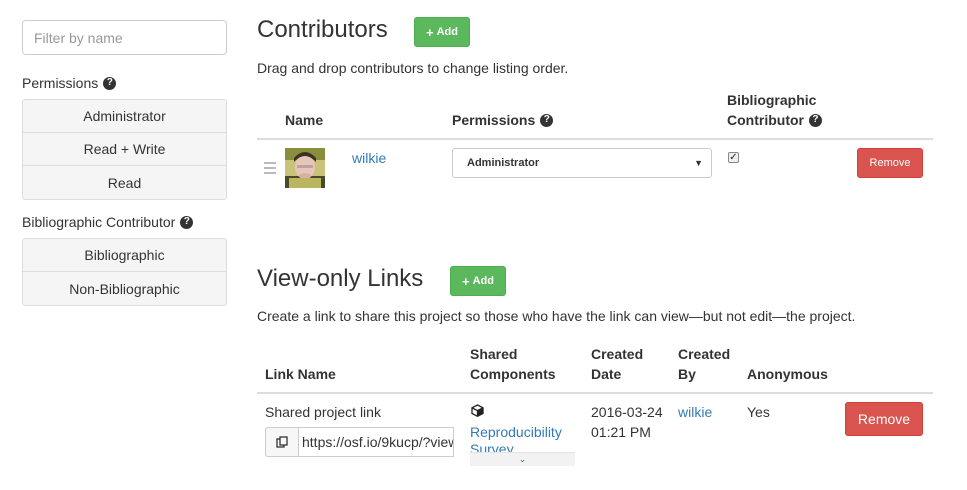 The width and height of the screenshot is (967, 490). I want to click on add-view-only-link-label: Add, so click(483, 281).